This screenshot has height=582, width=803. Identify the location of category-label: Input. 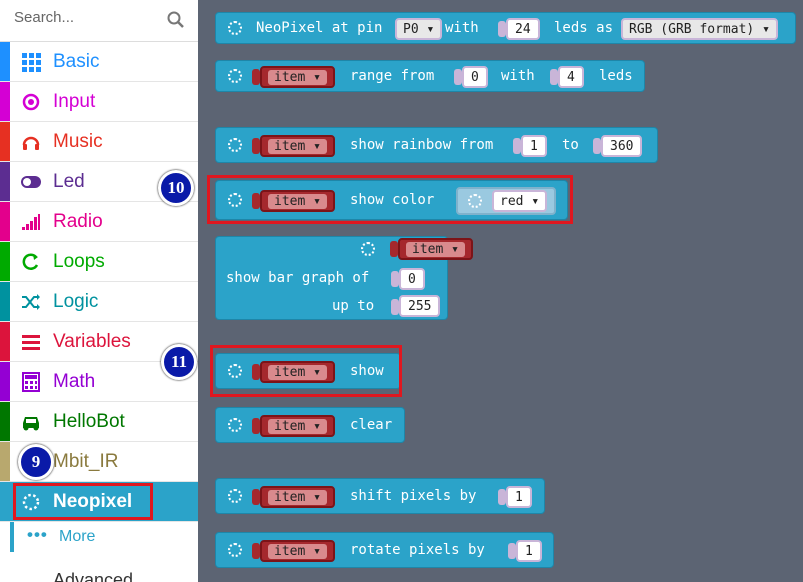
(74, 101).